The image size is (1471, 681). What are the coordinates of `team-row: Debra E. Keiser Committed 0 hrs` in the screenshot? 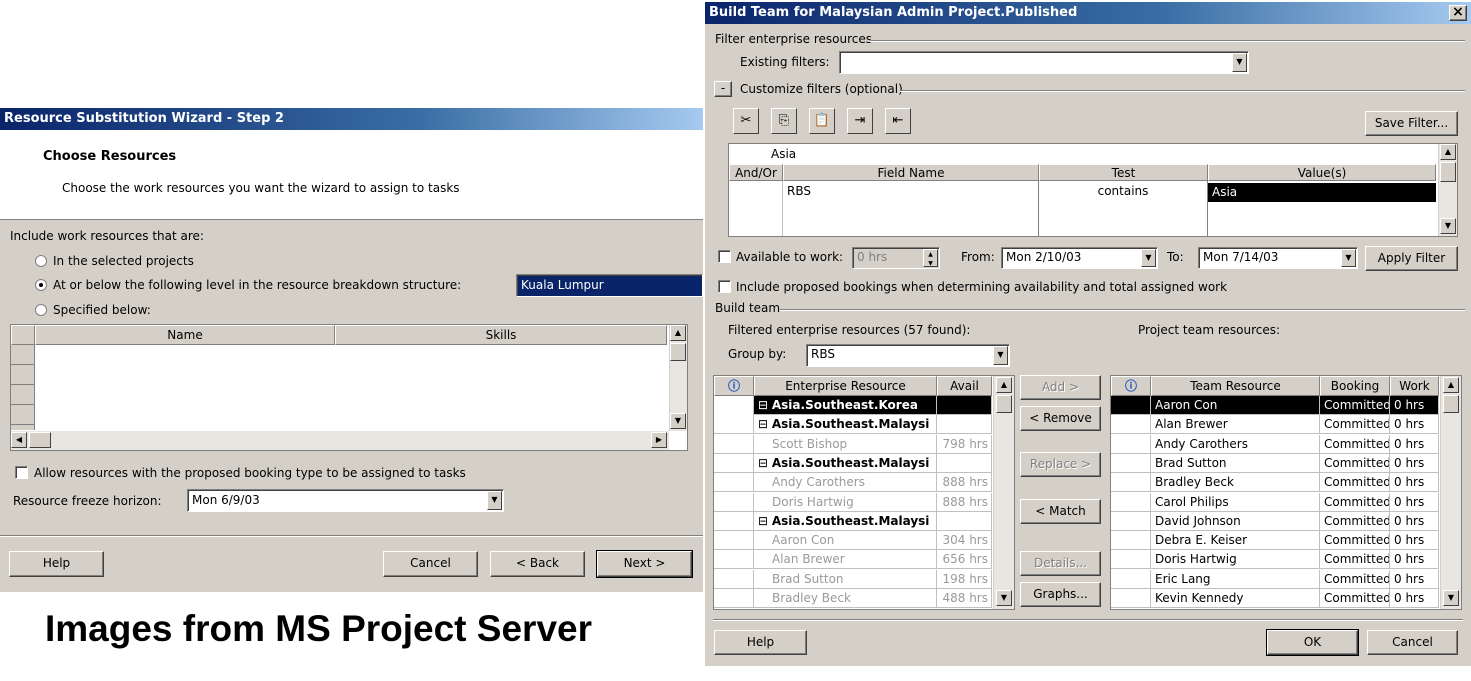 It's located at (1275, 541).